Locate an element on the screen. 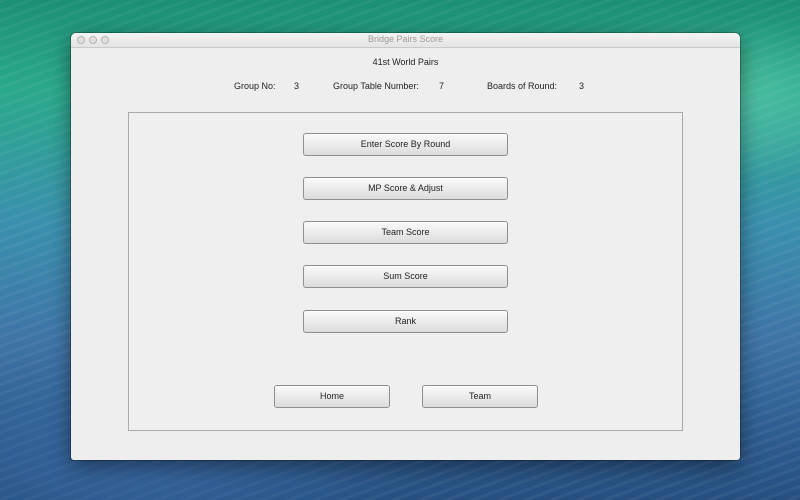 The width and height of the screenshot is (800, 500). window-title: Bridge Pairs Score is located at coordinates (405, 39).